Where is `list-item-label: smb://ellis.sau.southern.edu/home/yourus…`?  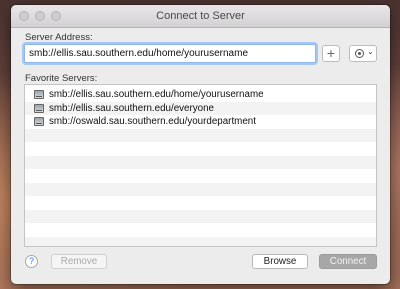
list-item-label: smb://ellis.sau.southern.edu/home/yourus… is located at coordinates (156, 94).